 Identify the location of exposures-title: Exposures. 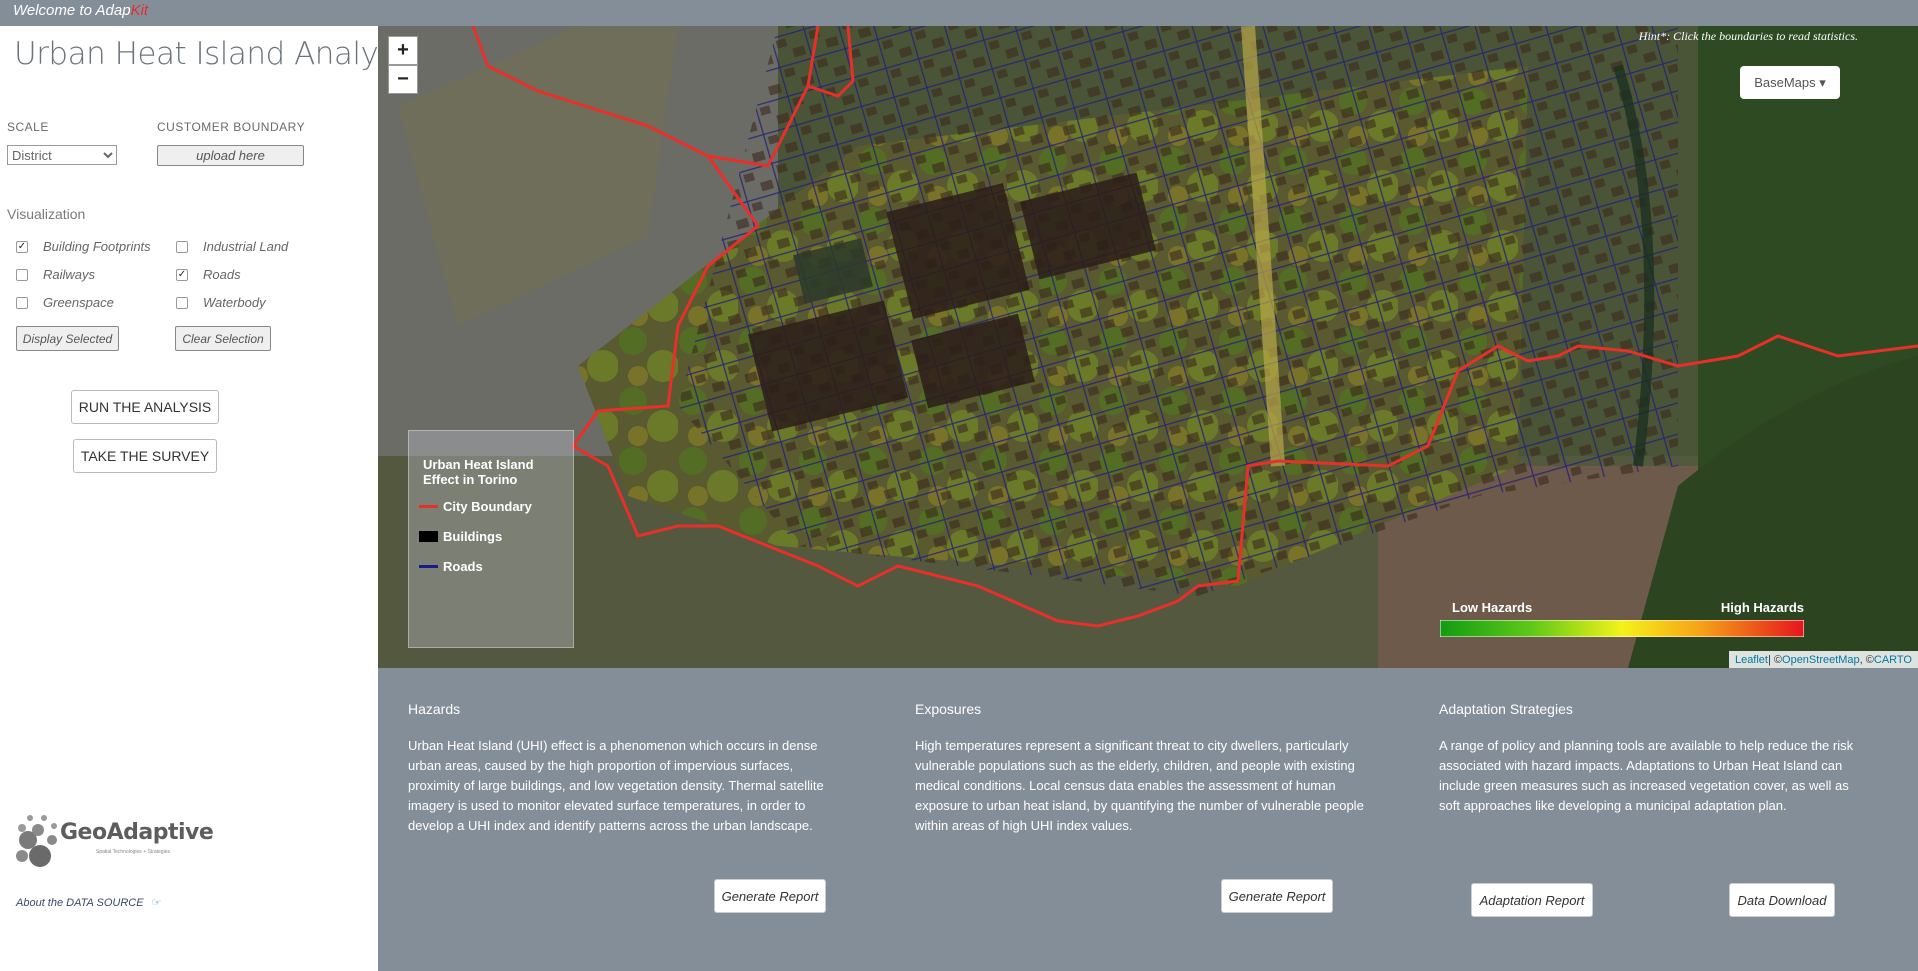
(948, 709).